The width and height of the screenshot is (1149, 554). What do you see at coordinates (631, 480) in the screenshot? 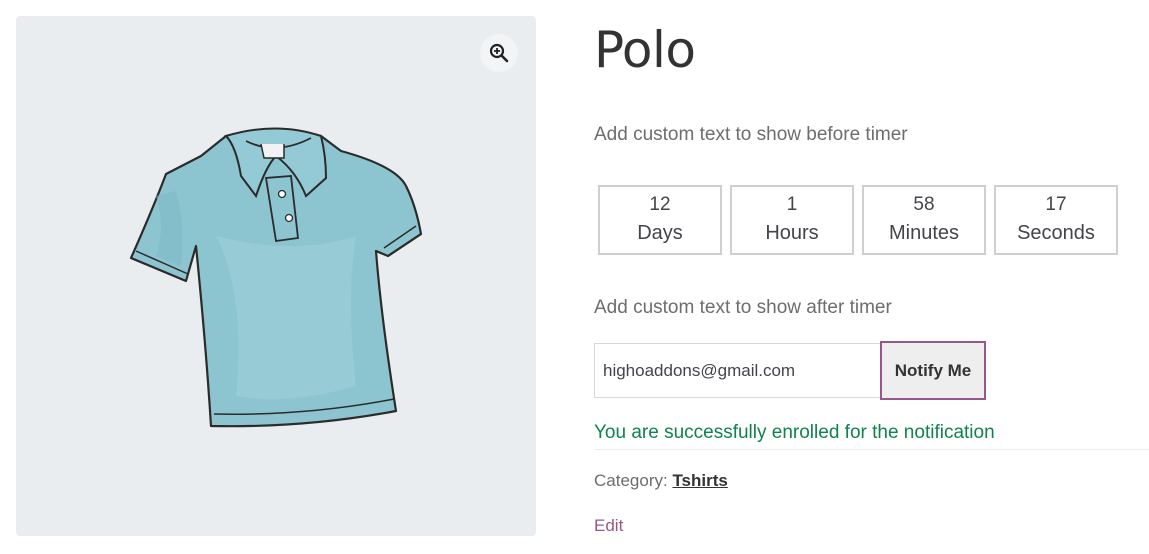
I see `category-label: Category:` at bounding box center [631, 480].